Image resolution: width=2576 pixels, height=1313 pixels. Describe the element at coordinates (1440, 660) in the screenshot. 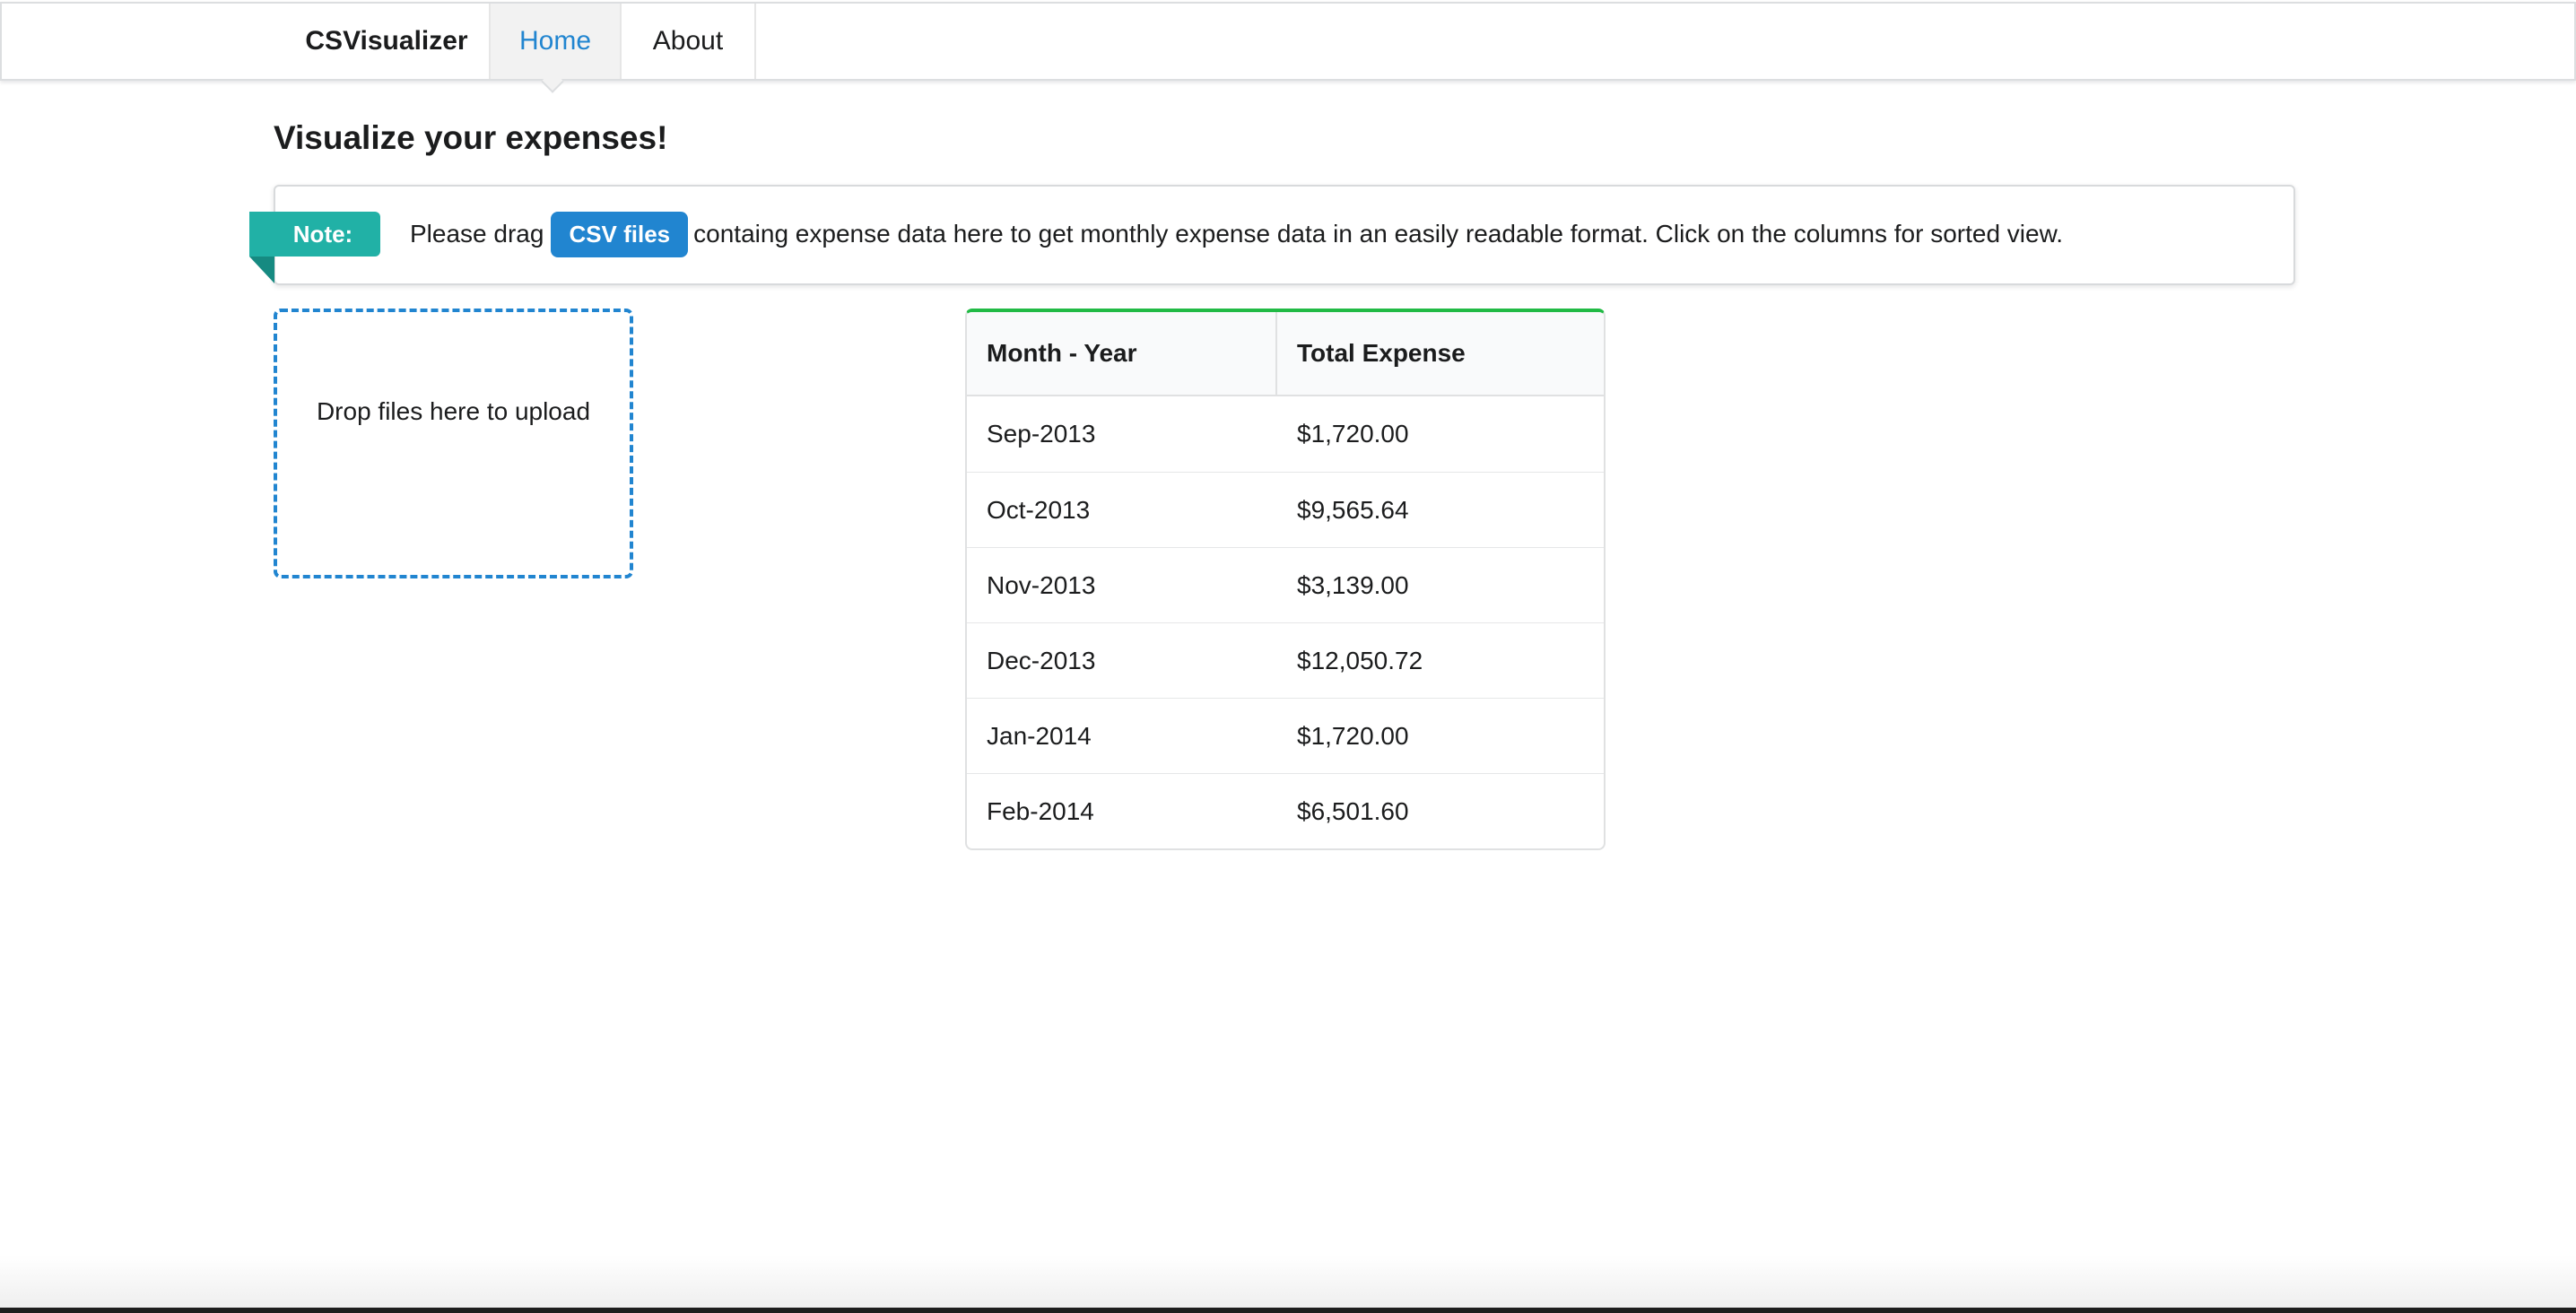

I see `cell-total-expense: $12,050.72` at that location.